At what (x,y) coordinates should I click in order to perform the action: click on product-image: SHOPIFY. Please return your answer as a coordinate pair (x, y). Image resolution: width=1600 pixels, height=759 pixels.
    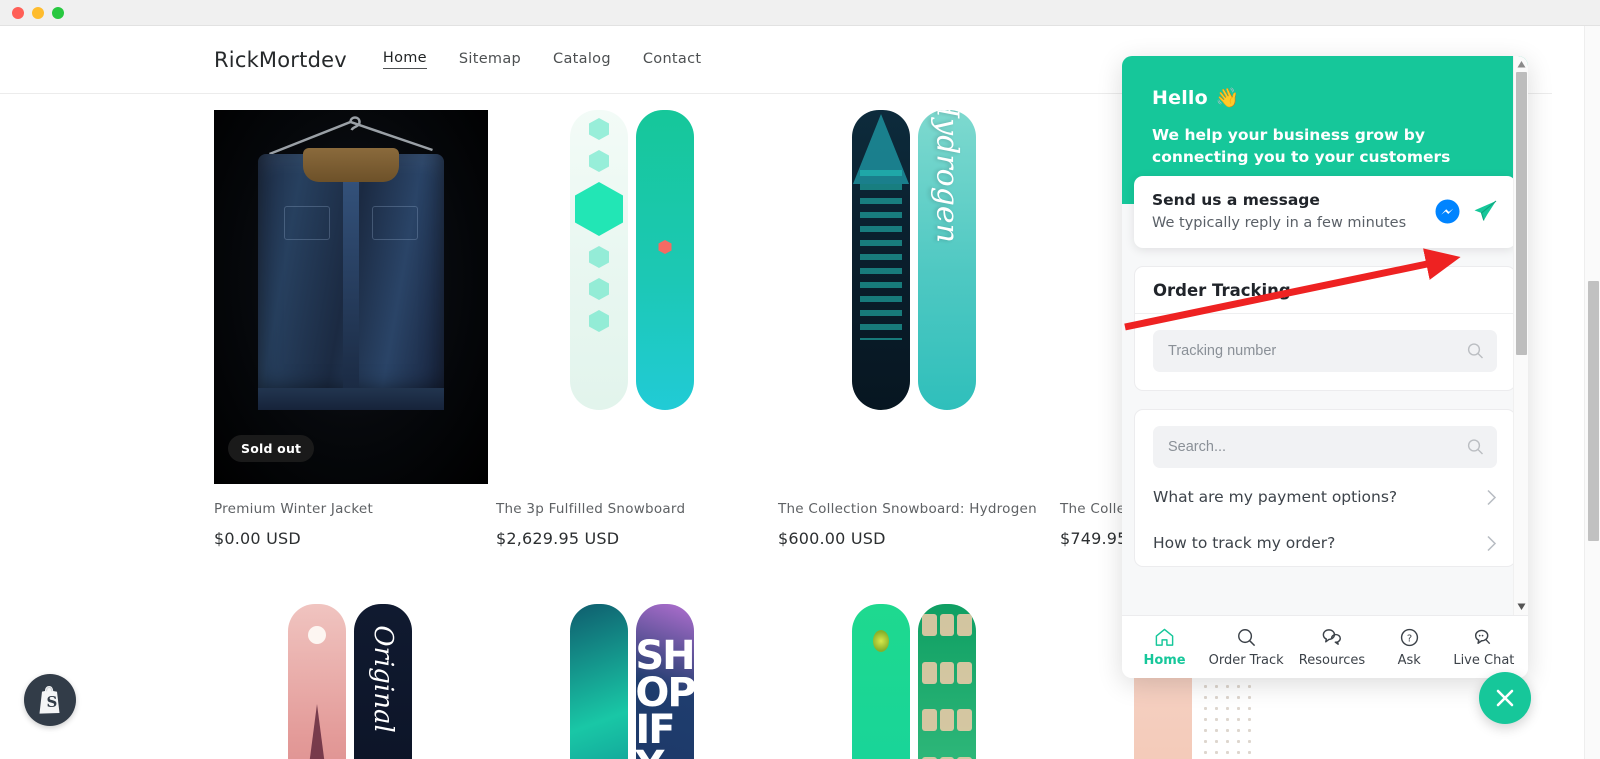
    Looking at the image, I should click on (633, 681).